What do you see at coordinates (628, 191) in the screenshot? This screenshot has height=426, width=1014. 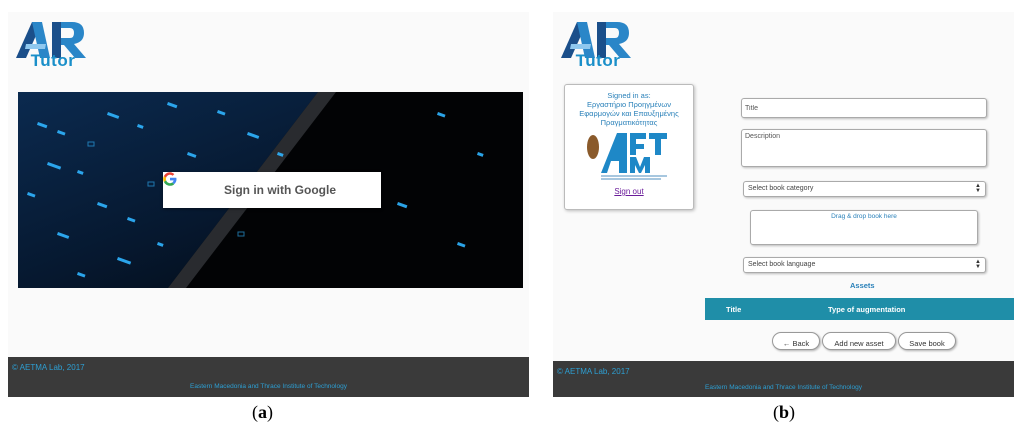 I see `sign-out-link: Sign out` at bounding box center [628, 191].